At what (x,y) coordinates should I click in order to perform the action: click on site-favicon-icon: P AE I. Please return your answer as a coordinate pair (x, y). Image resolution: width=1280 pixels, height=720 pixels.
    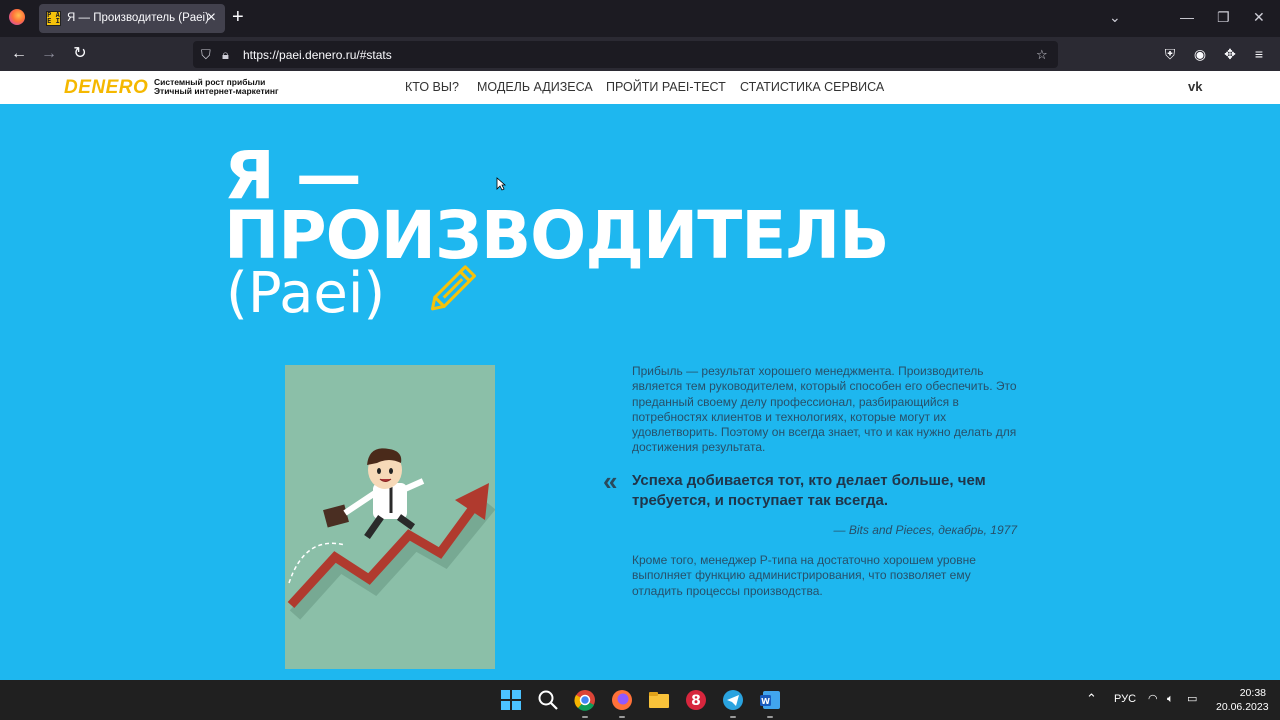
    Looking at the image, I should click on (53, 18).